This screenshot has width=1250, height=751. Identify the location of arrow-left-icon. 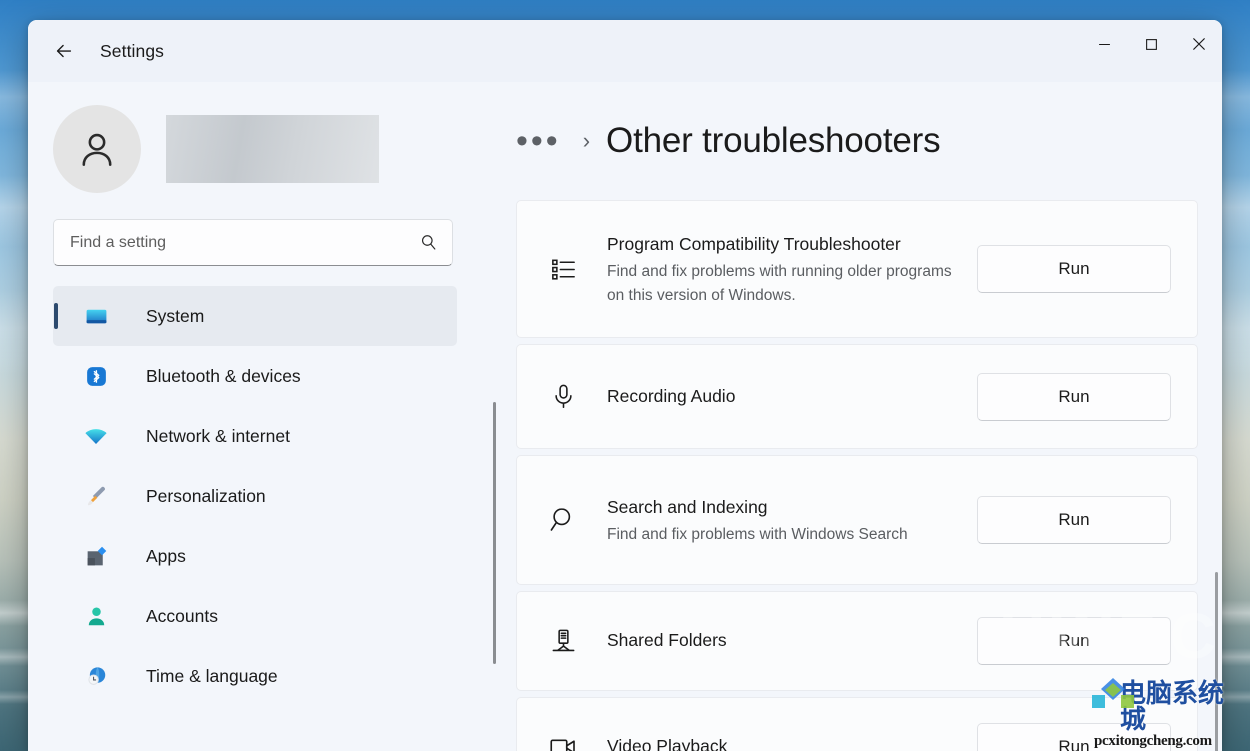
(64, 51).